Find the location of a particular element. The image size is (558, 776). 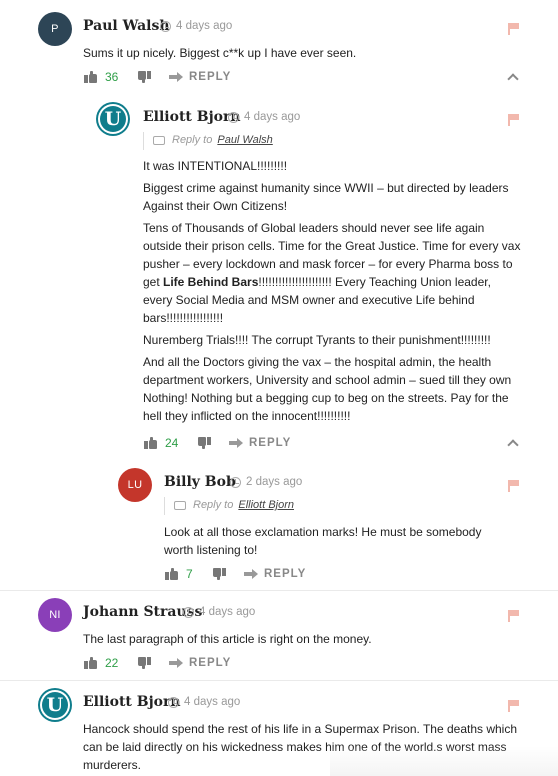

bottom-fade is located at coordinates (444, 761).